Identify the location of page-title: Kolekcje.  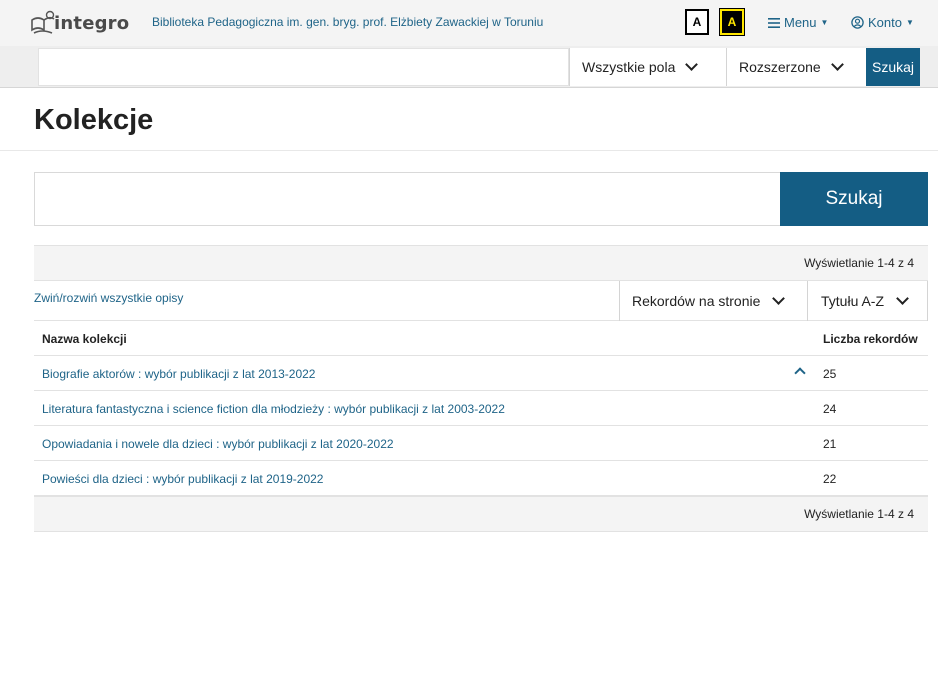
(94, 120).